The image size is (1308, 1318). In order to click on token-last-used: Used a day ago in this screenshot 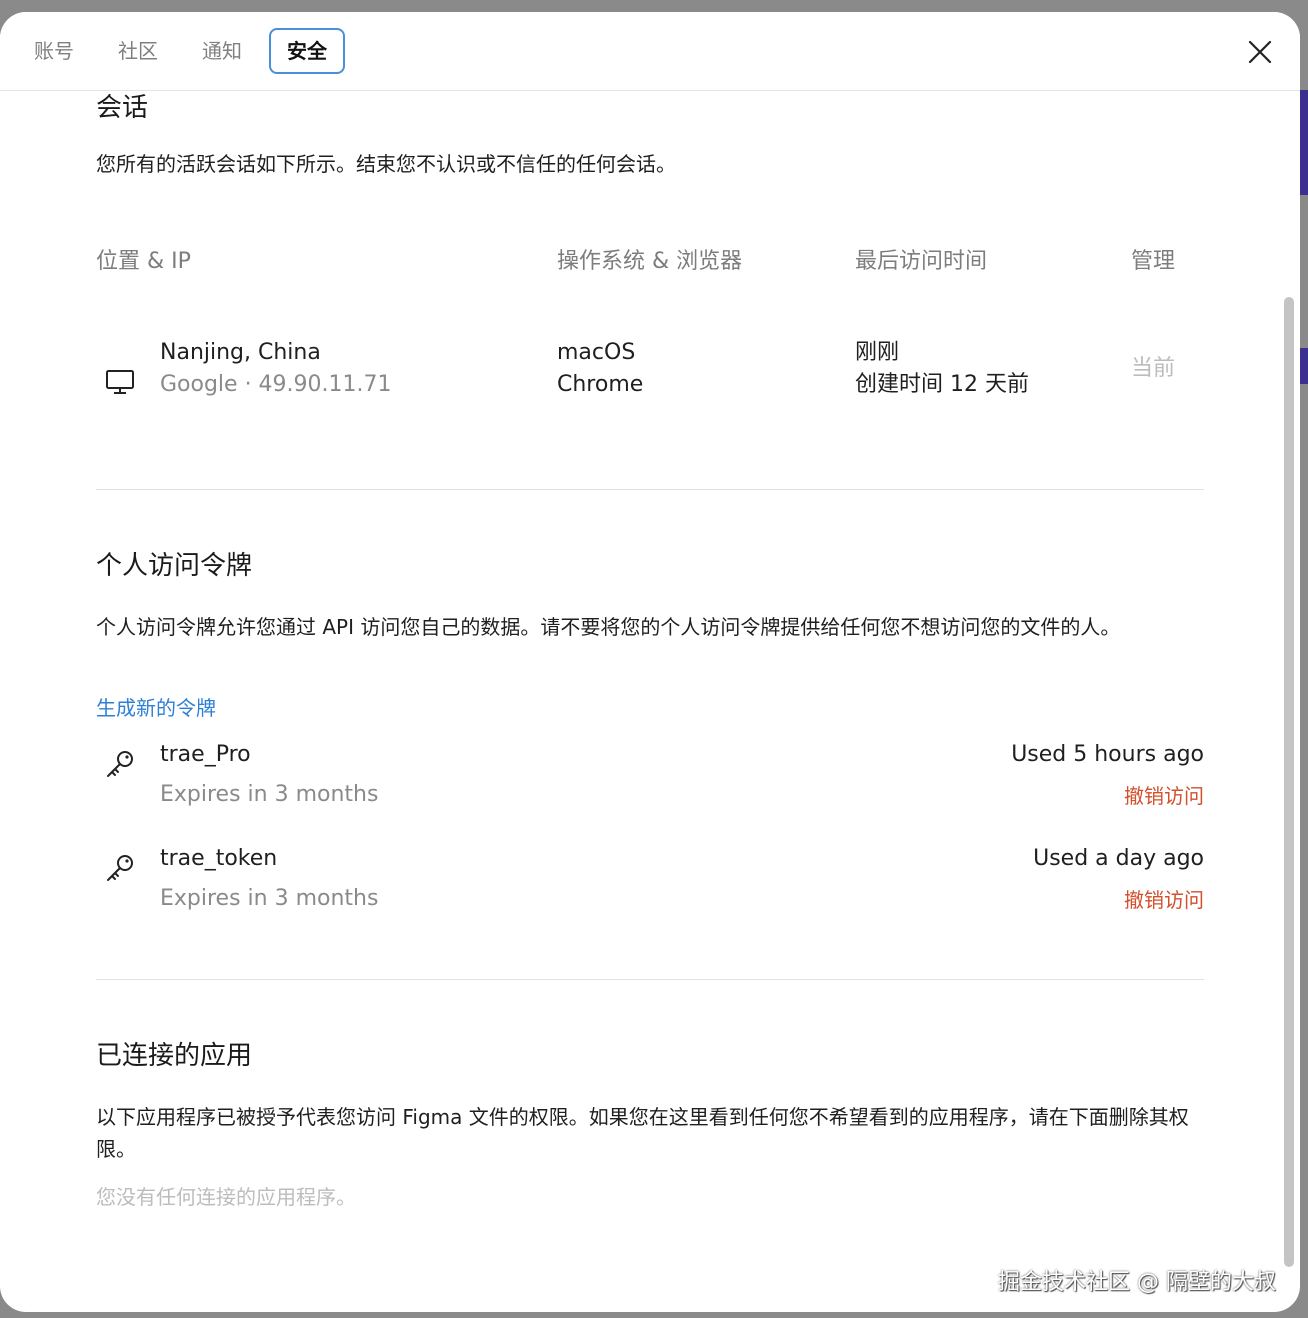, I will do `click(1118, 858)`.